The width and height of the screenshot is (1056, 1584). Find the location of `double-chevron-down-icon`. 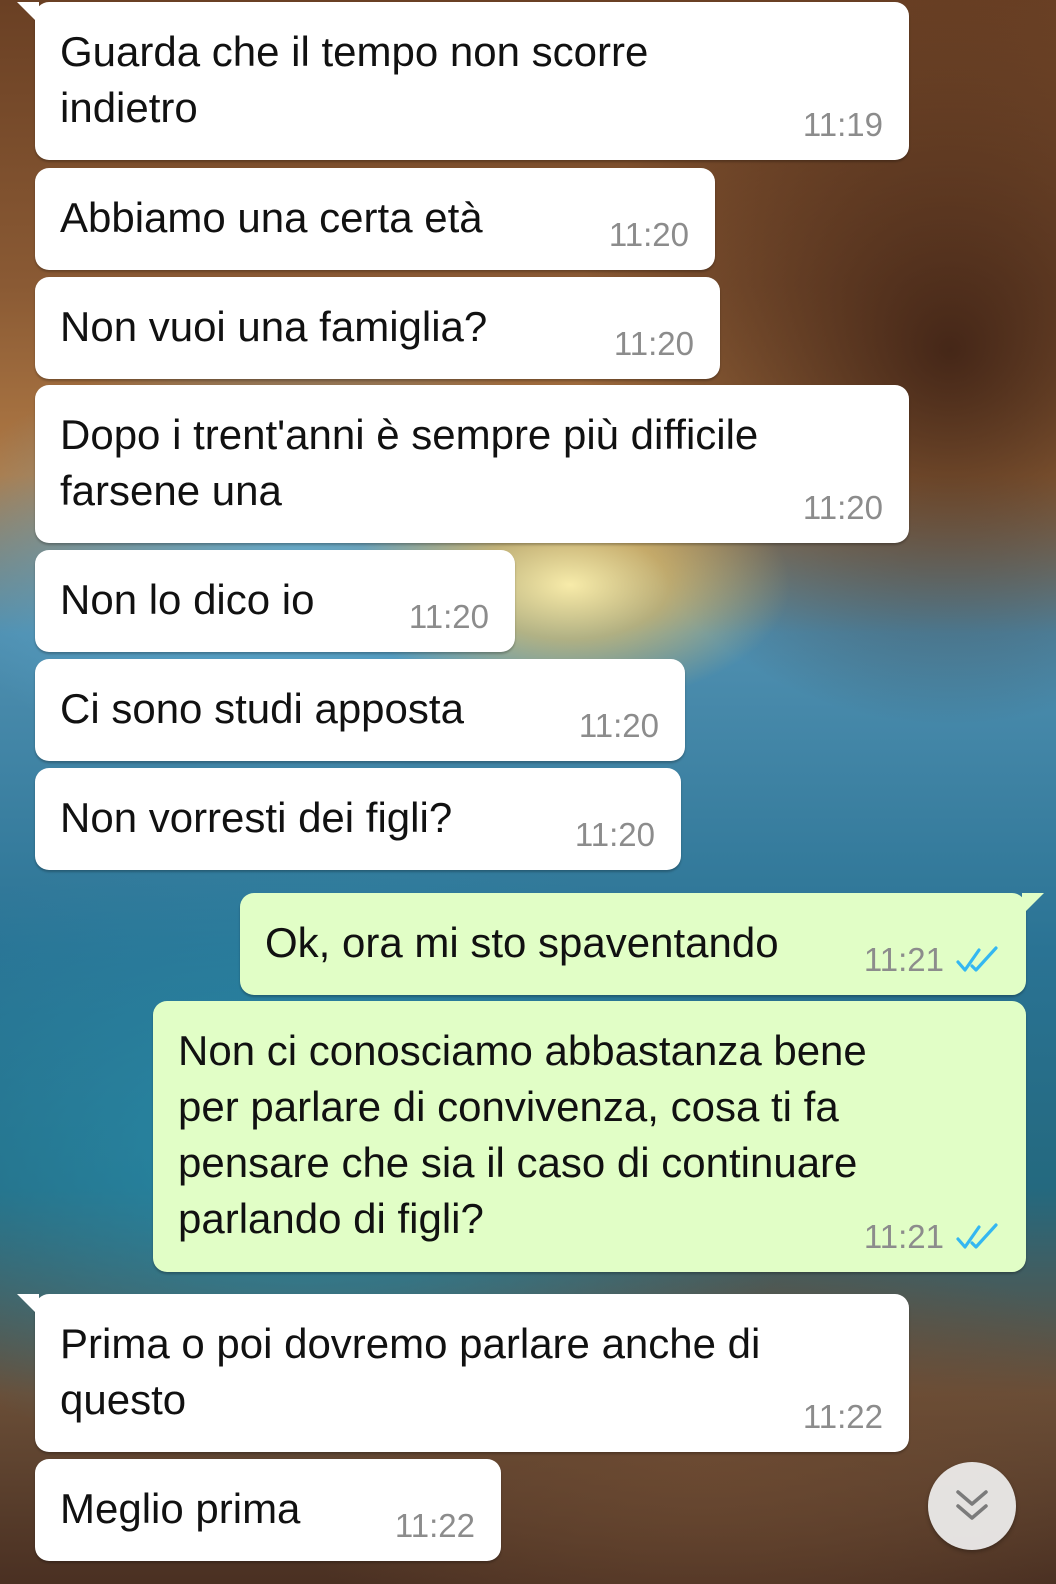

double-chevron-down-icon is located at coordinates (972, 1505).